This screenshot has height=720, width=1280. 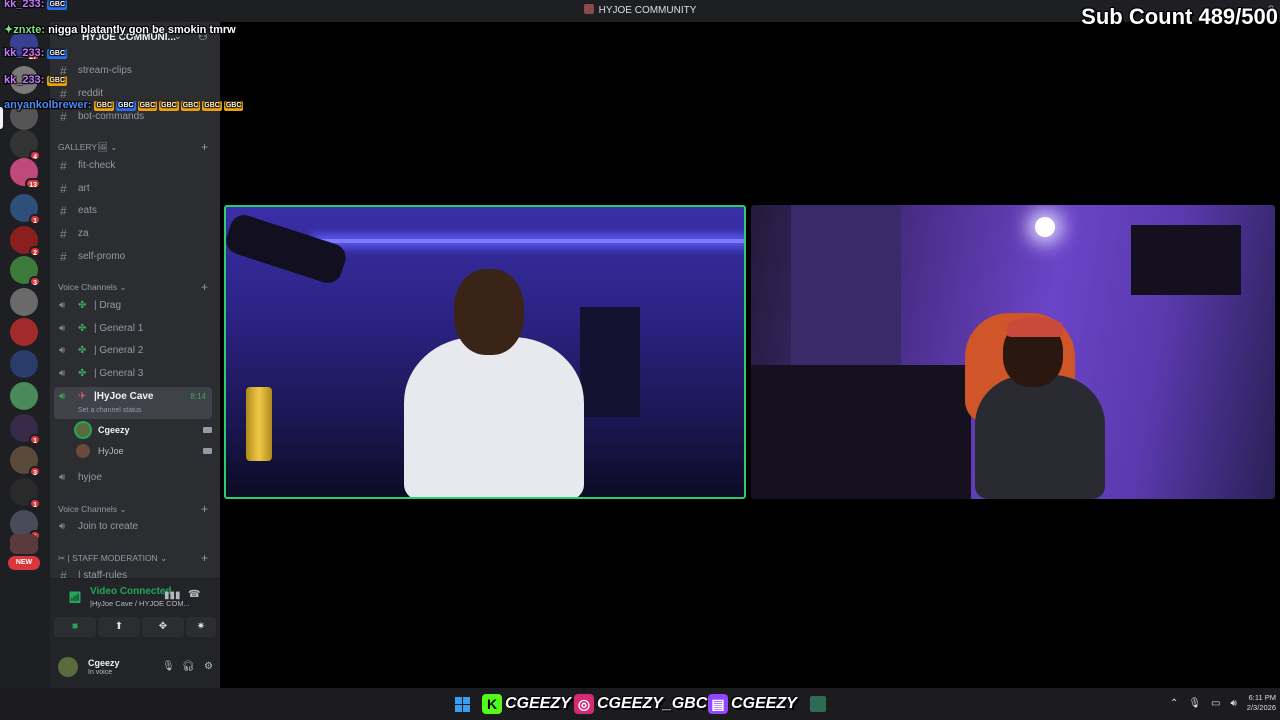 I want to click on server-icon-1: 27, so click(x=25, y=45).